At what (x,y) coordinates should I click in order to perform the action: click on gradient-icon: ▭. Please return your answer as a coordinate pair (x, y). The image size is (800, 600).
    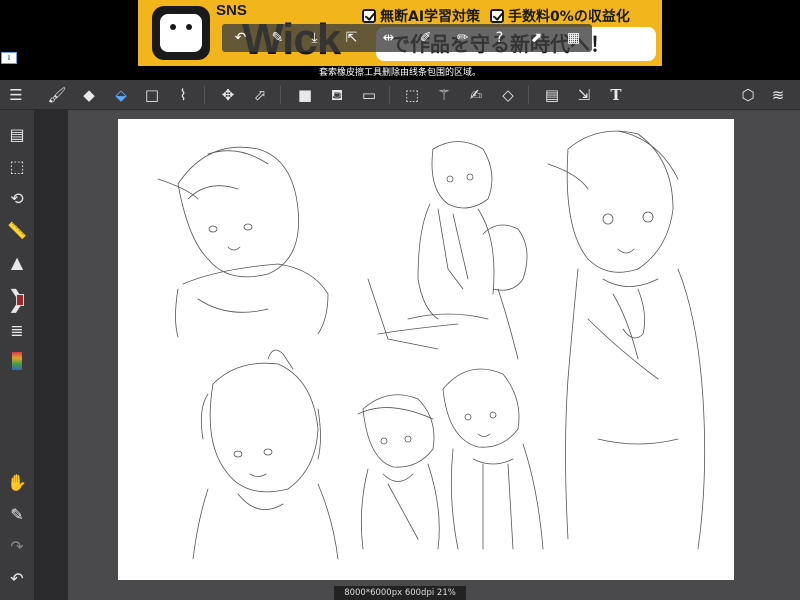
    Looking at the image, I should click on (369, 95).